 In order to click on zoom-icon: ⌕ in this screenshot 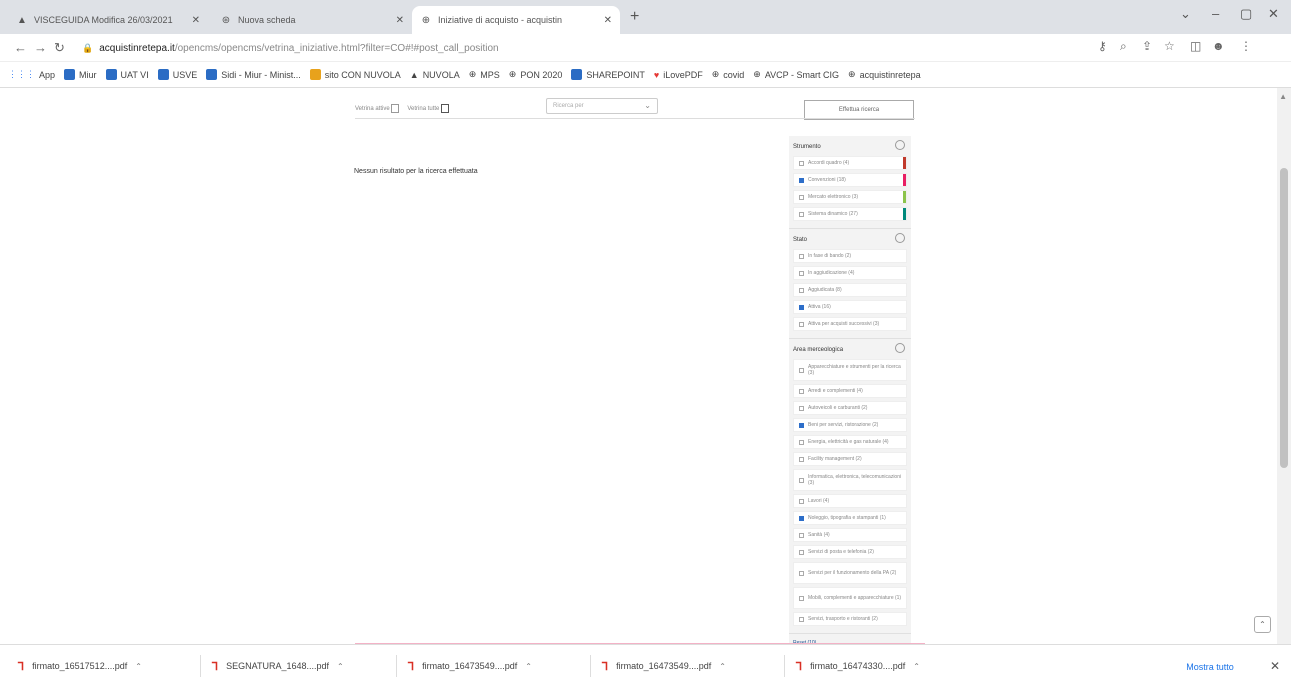, I will do `click(1123, 46)`.